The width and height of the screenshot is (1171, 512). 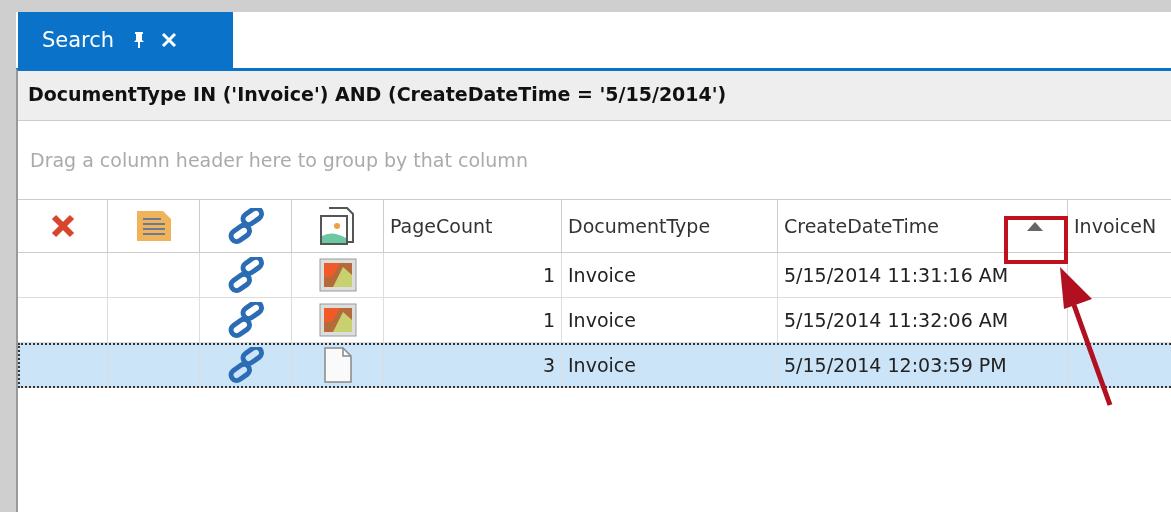 What do you see at coordinates (862, 226) in the screenshot?
I see `column-header-label: CreateDateTime` at bounding box center [862, 226].